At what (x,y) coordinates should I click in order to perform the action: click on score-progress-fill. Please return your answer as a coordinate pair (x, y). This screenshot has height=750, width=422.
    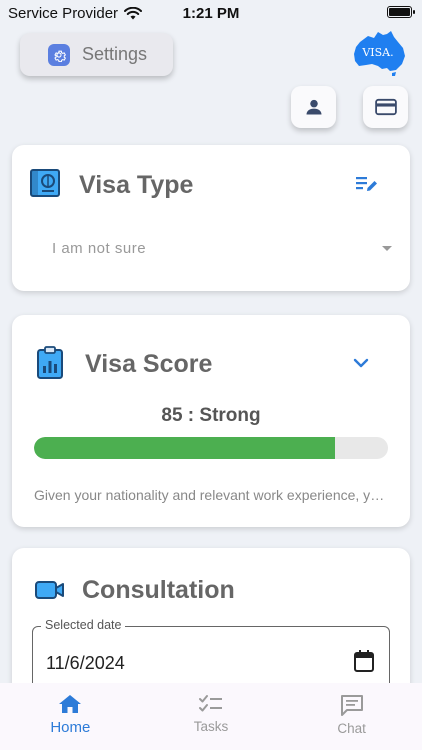
    Looking at the image, I should click on (184, 448).